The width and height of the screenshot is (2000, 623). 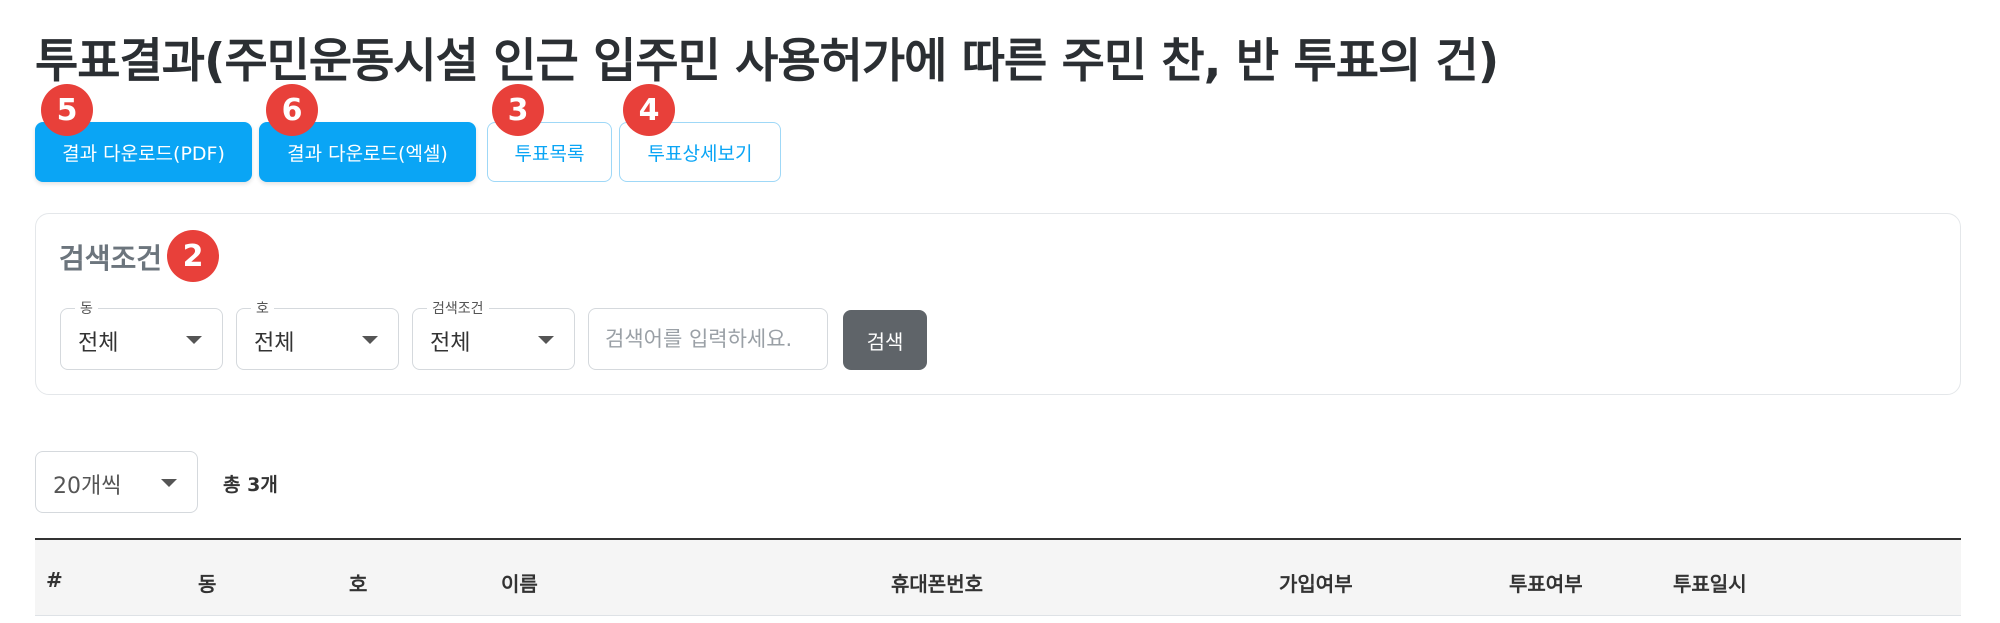 What do you see at coordinates (649, 110) in the screenshot?
I see `annotation-marker-4: 4` at bounding box center [649, 110].